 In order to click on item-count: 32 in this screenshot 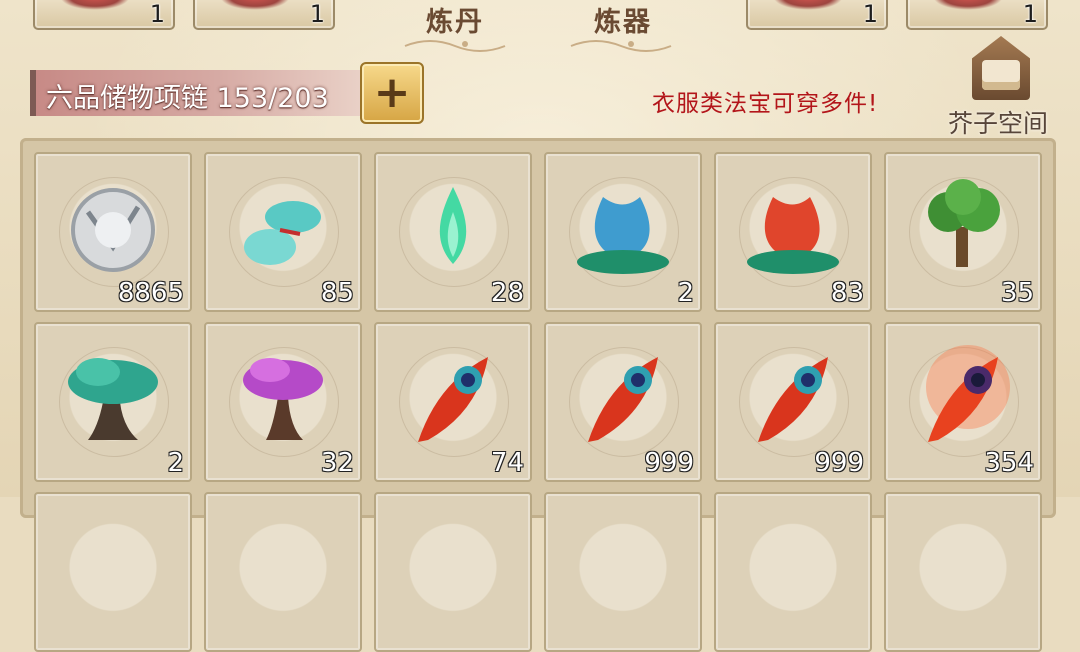, I will do `click(337, 463)`.